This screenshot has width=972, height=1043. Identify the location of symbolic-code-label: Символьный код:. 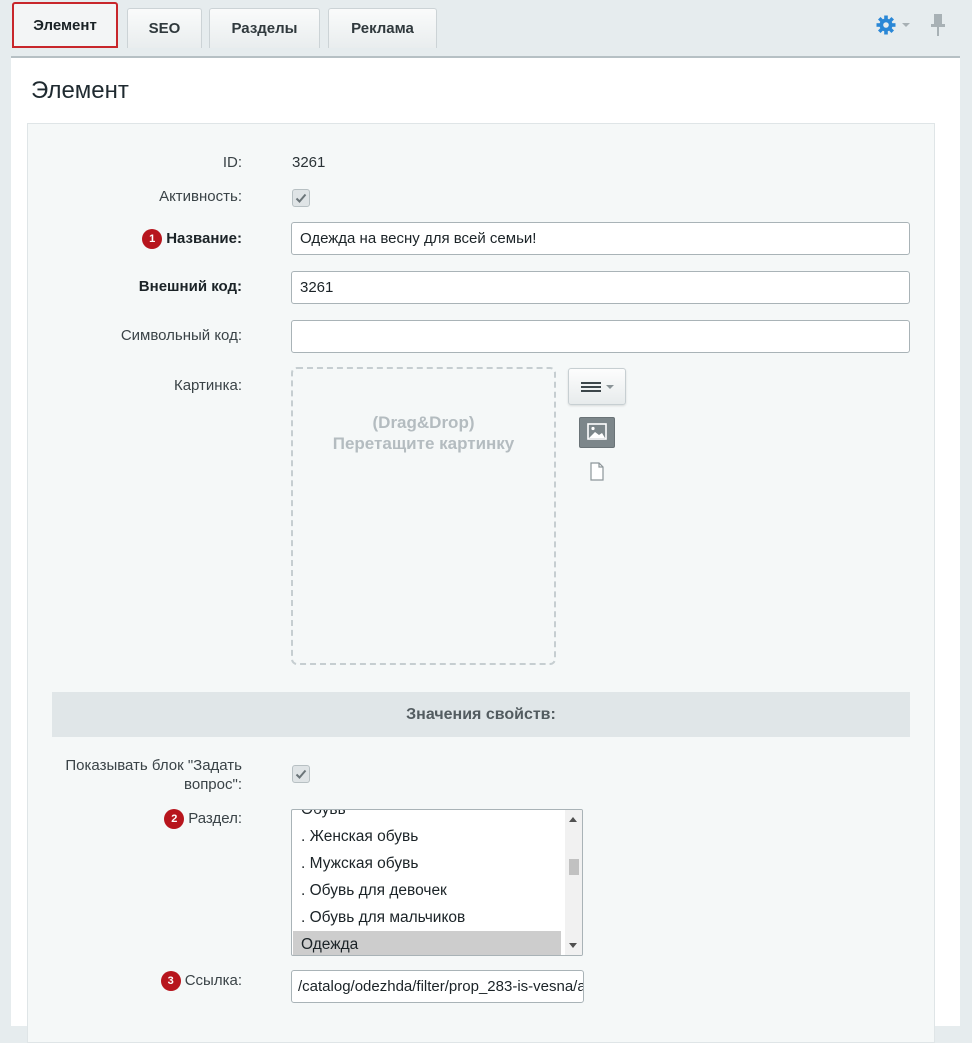
(181, 335).